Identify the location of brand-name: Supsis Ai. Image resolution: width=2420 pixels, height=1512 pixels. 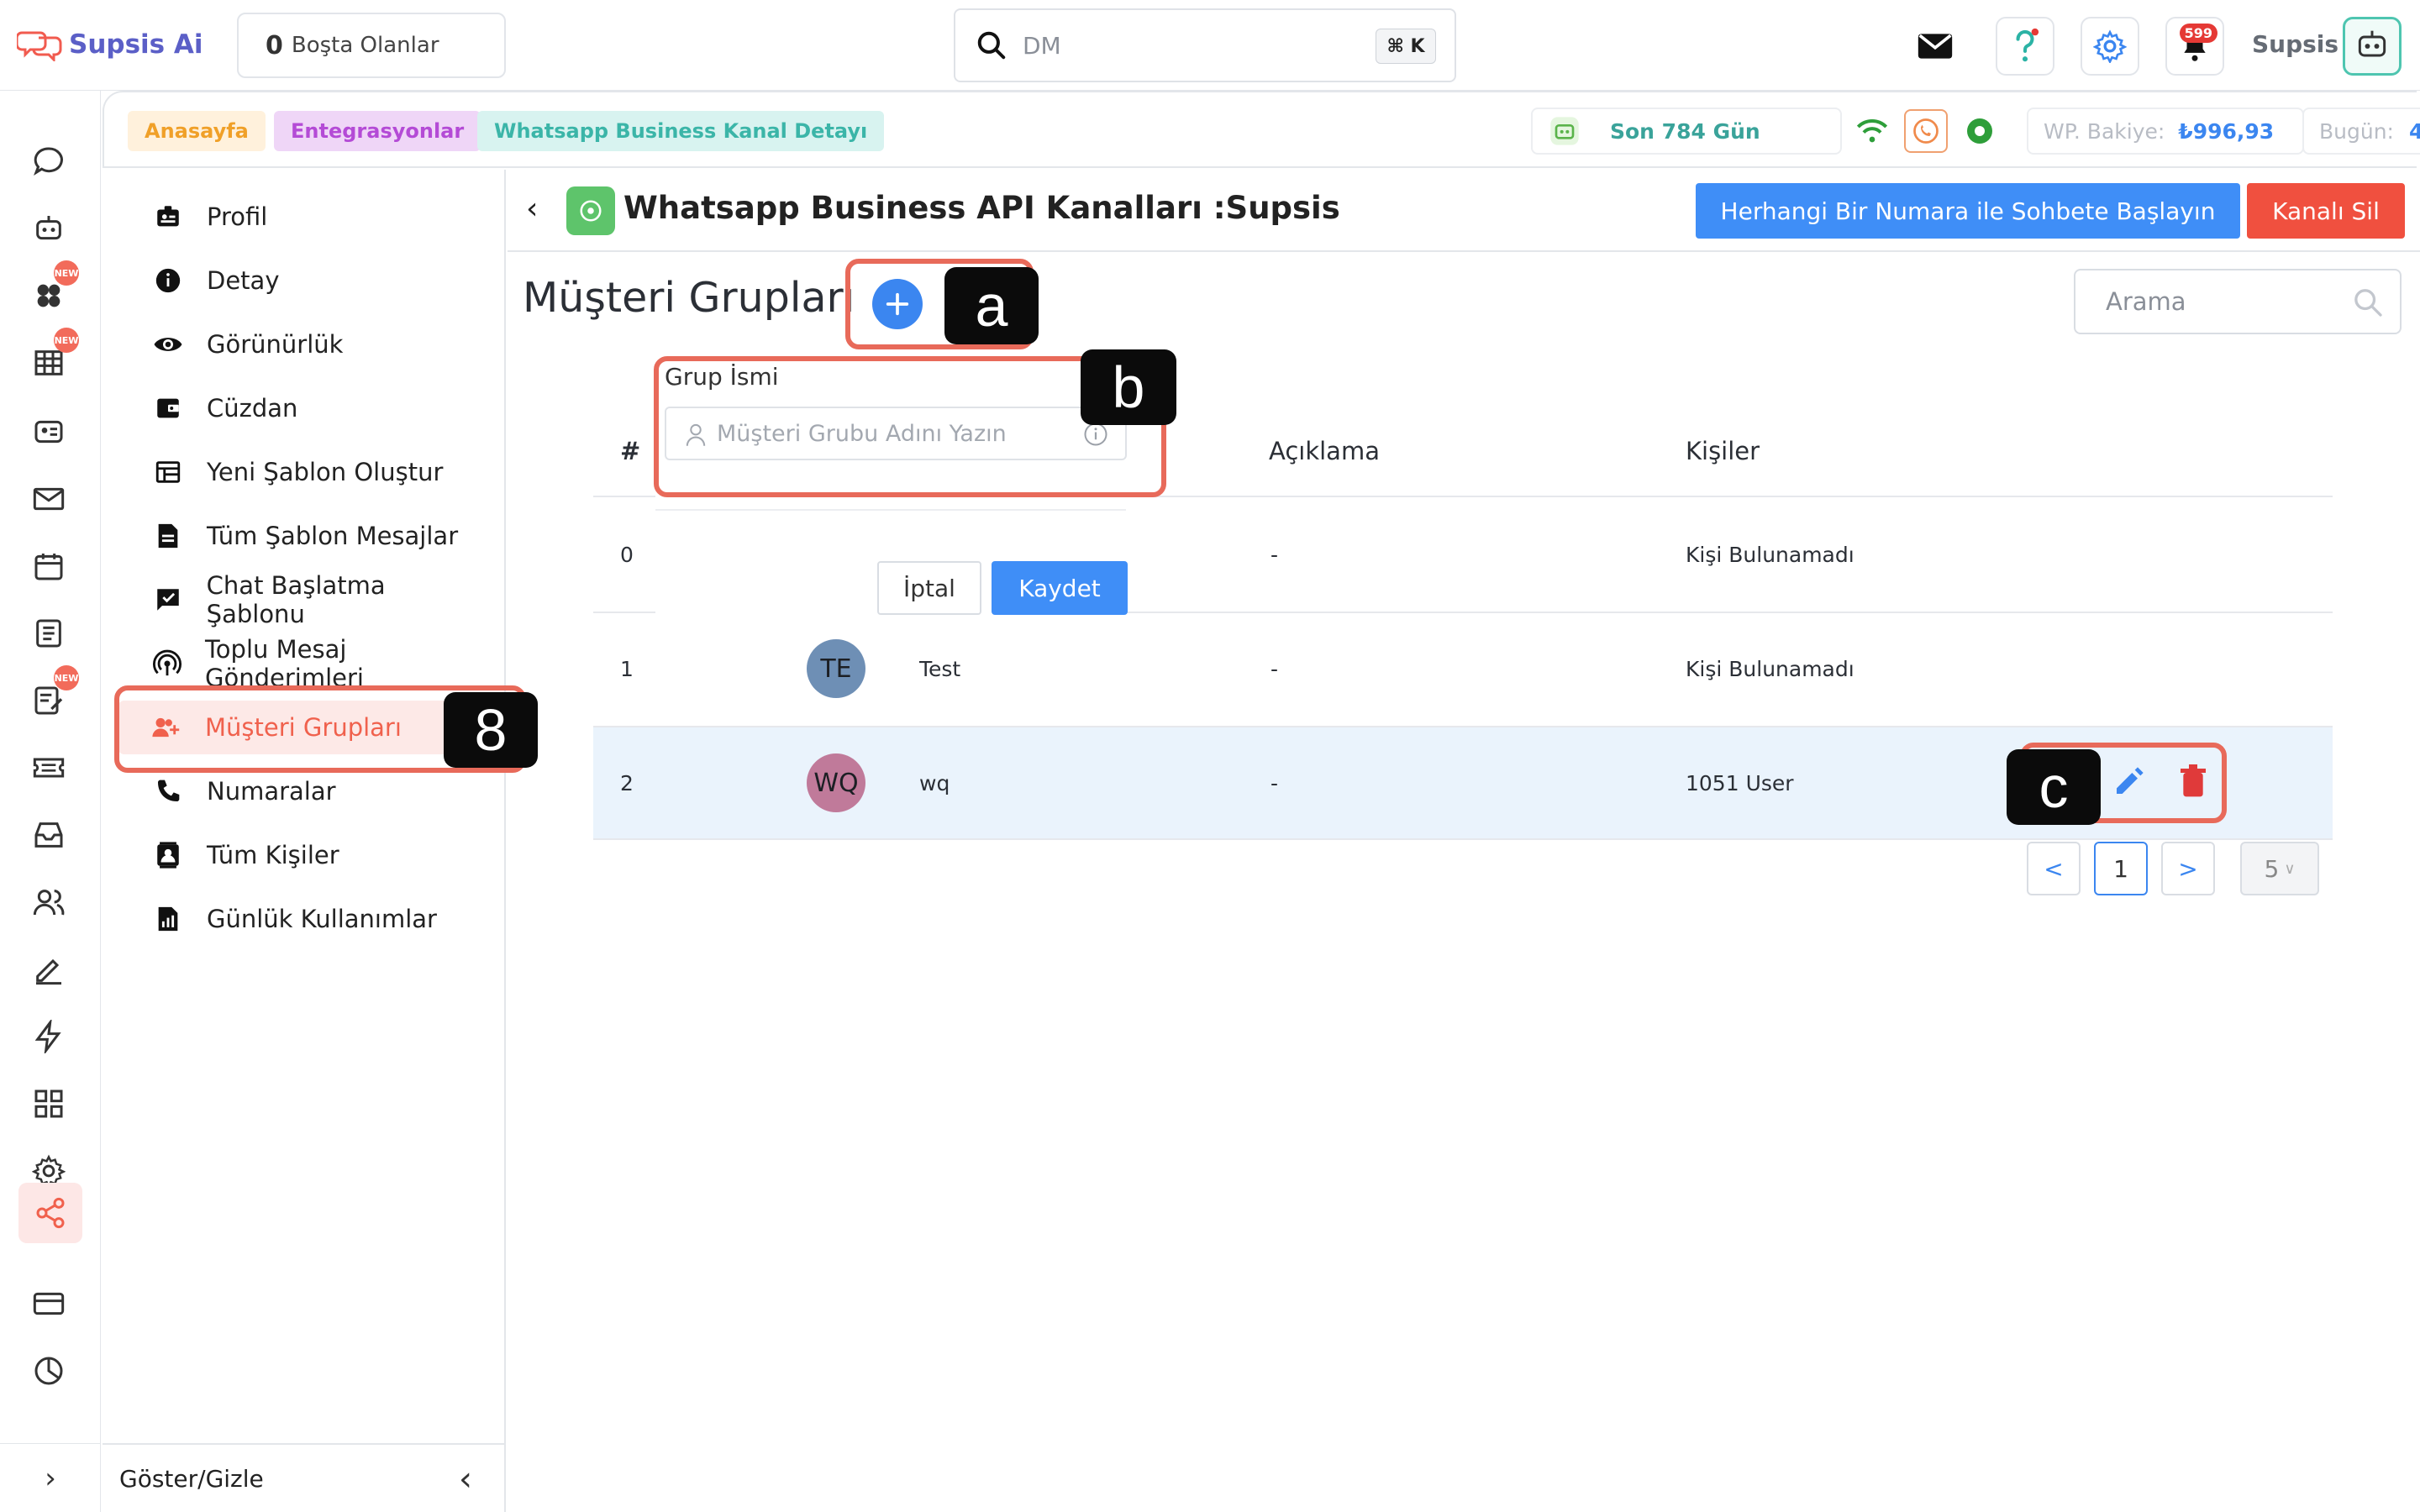
(136, 44).